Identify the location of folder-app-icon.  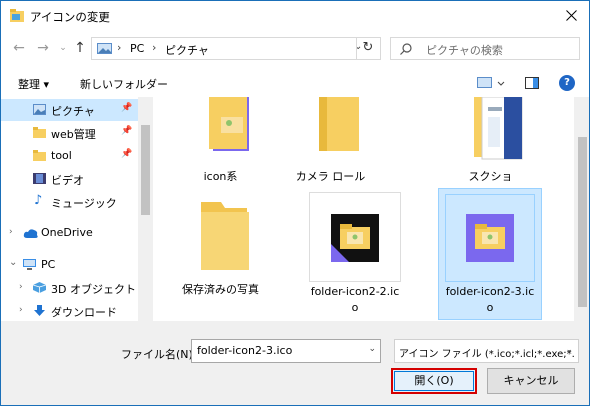
(17, 15).